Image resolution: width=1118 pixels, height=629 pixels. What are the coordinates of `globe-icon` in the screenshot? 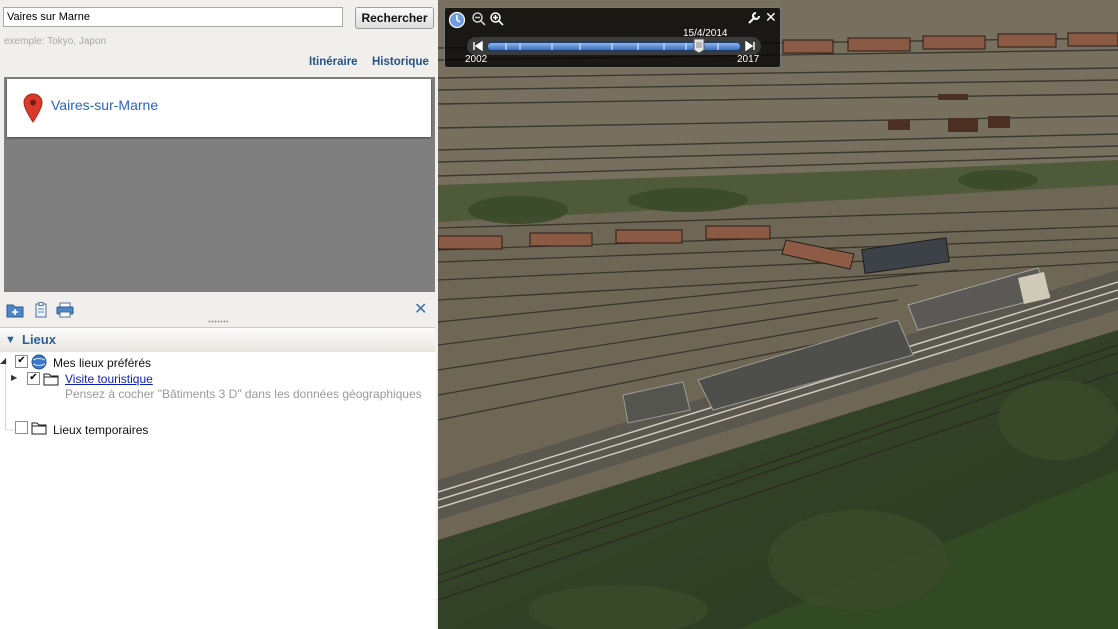 It's located at (39, 362).